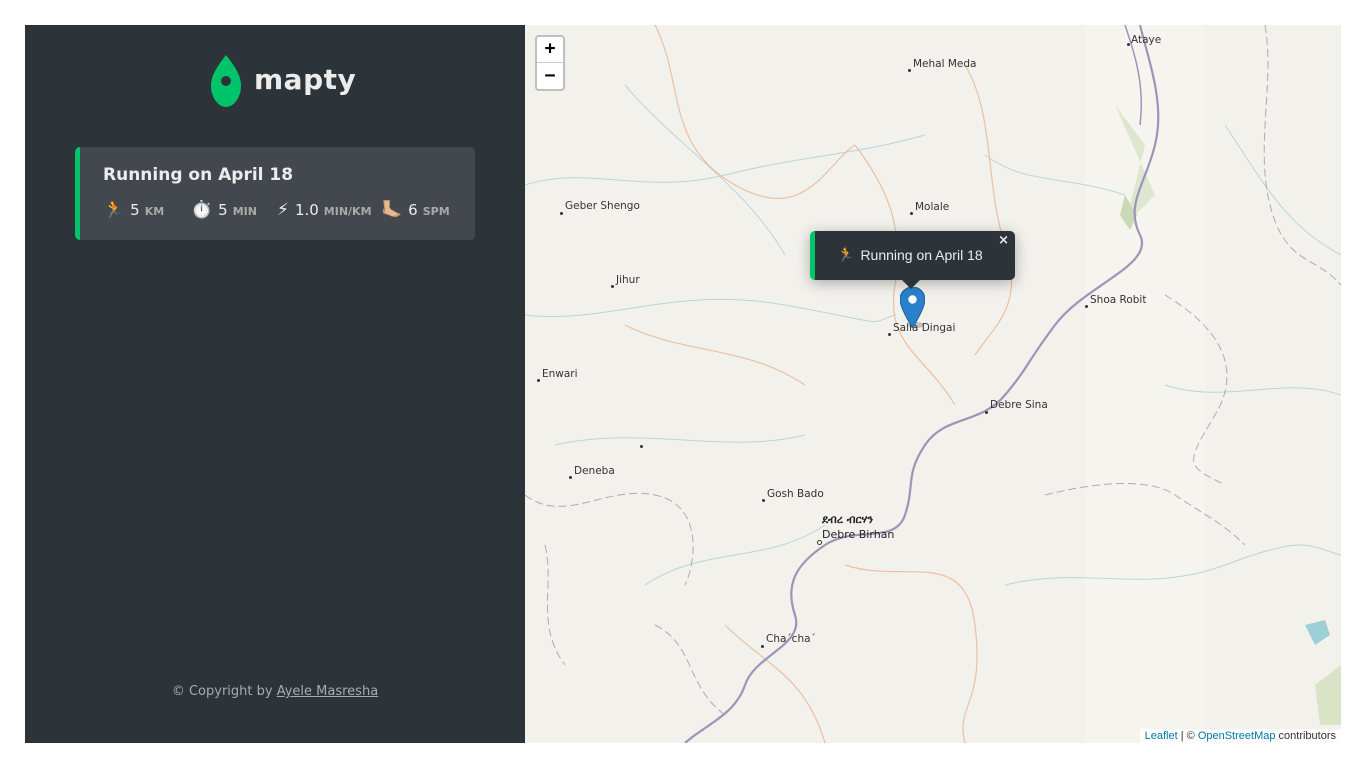  Describe the element at coordinates (306, 210) in the screenshot. I see `pace-value: 1.0` at that location.